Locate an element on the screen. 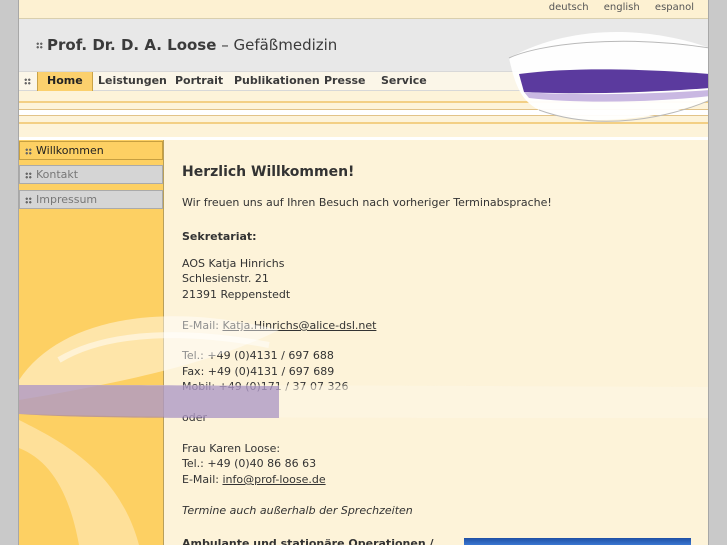  lang-deutsch: deutsch is located at coordinates (569, 7).